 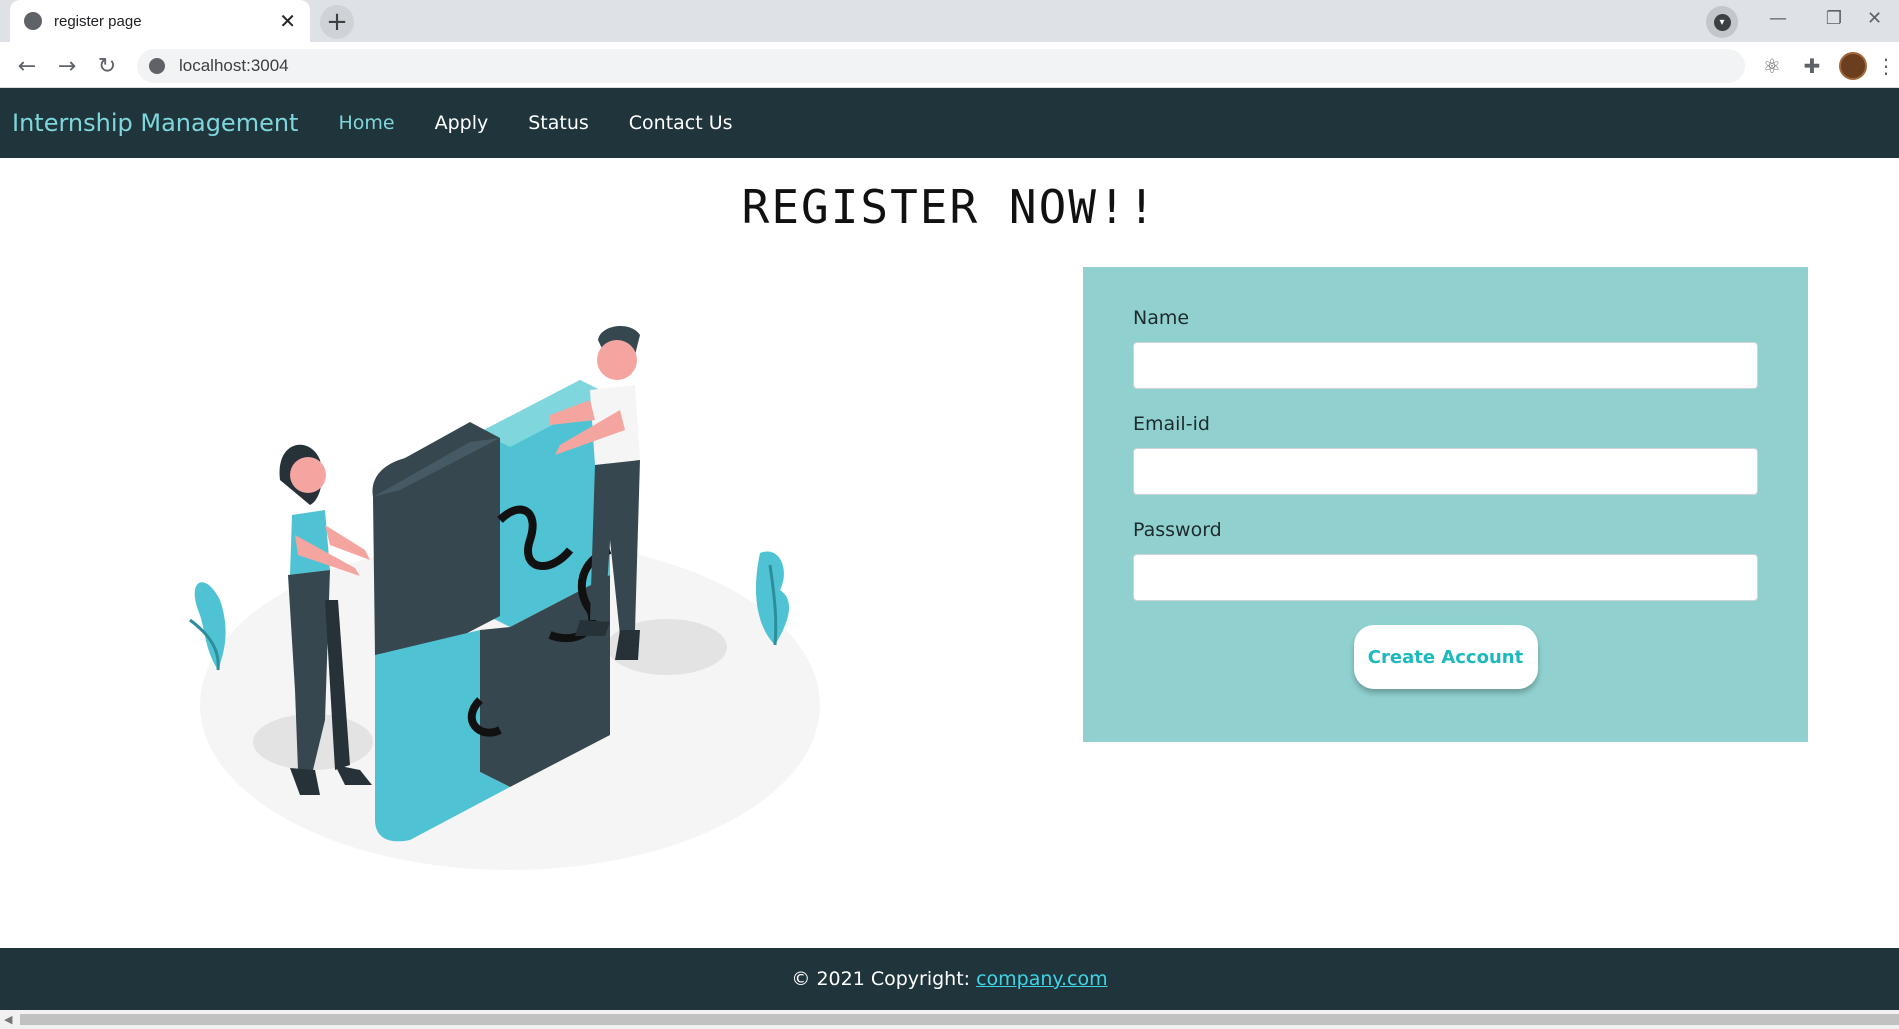 What do you see at coordinates (8, 1019) in the screenshot?
I see `scroll-left-icon: ◀` at bounding box center [8, 1019].